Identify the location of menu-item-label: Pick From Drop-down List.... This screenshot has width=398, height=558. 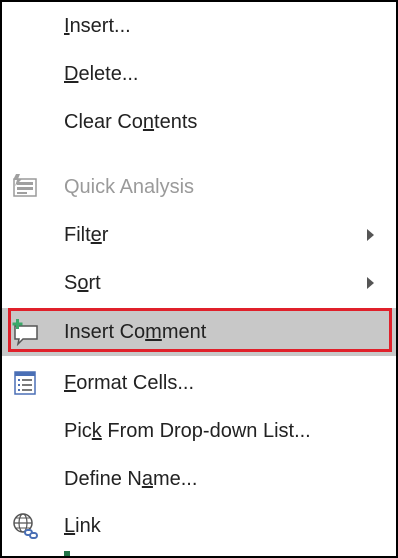
(187, 431).